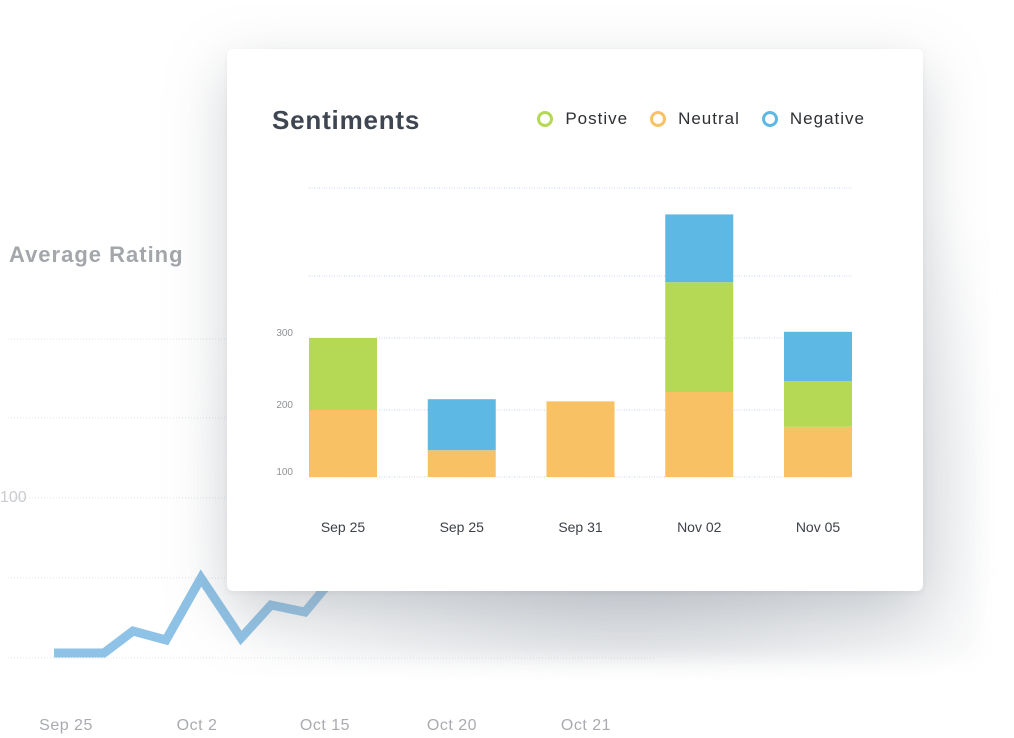 This screenshot has width=1014, height=738. I want to click on x-tick-label: Sep 31, so click(580, 527).